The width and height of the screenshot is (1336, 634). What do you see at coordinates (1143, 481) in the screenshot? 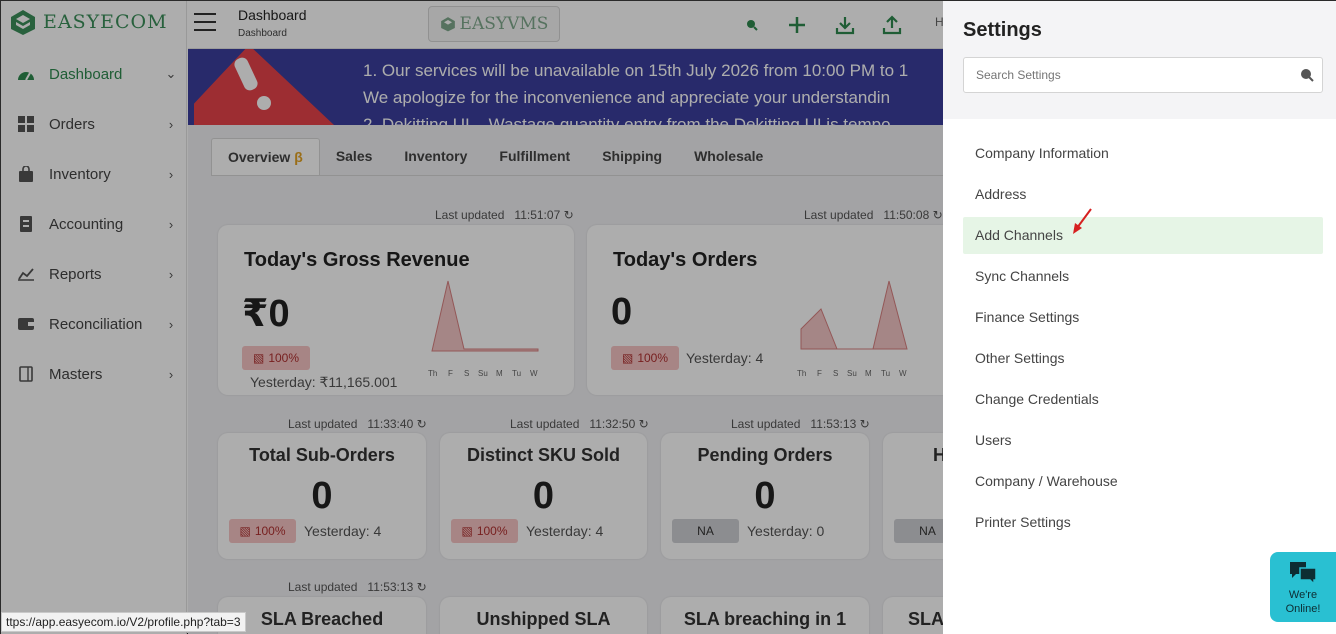
I see `settings-item-company-warehouse: Company / Warehouse` at bounding box center [1143, 481].